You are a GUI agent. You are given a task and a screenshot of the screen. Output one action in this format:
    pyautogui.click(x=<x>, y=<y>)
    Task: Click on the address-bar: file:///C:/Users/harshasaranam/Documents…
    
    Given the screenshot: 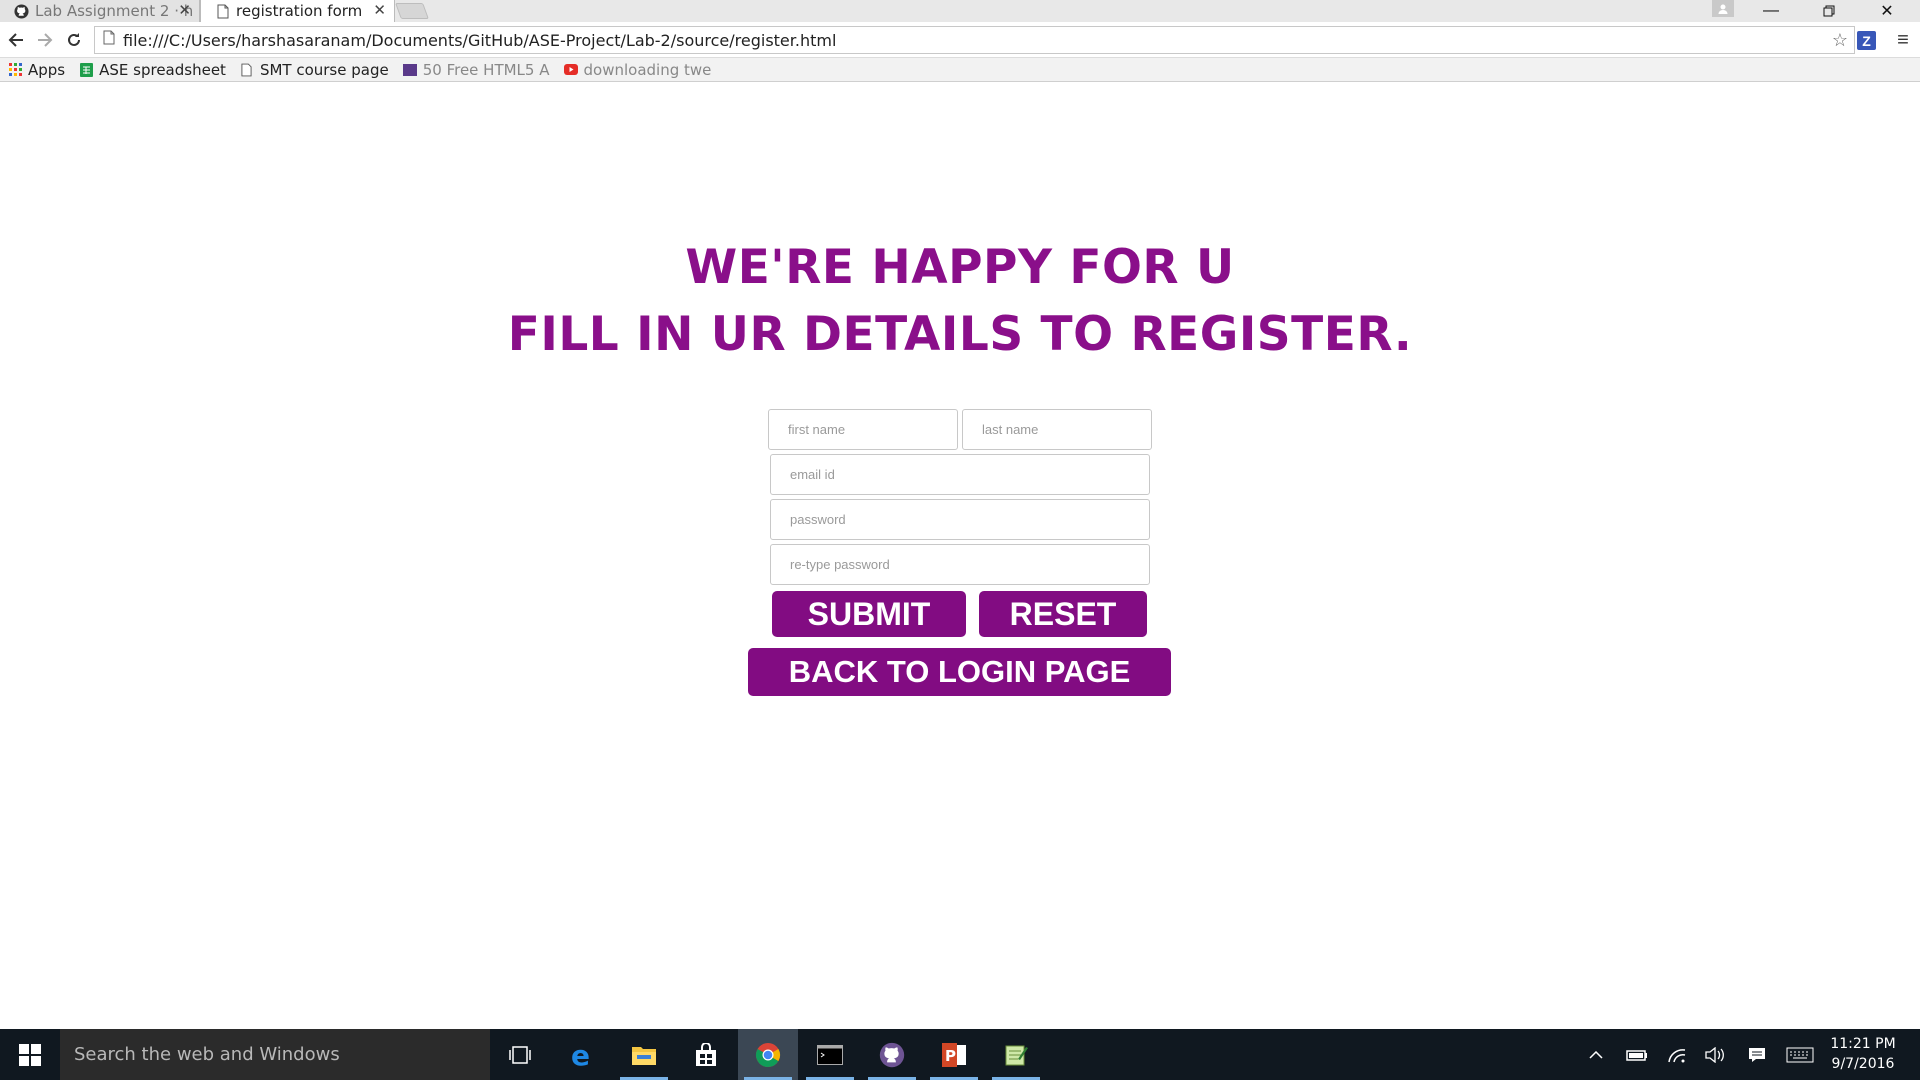 What is the action you would take?
    pyautogui.click(x=974, y=40)
    